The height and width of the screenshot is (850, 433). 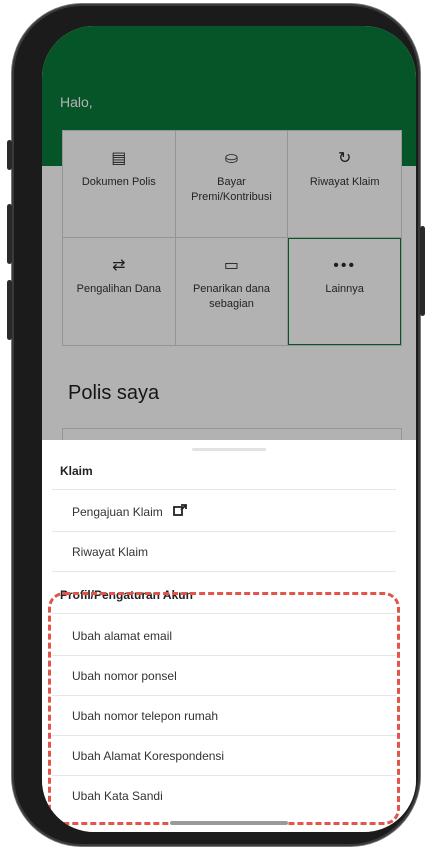 What do you see at coordinates (124, 675) in the screenshot?
I see `menu-item-label: Ubah nomor ponsel` at bounding box center [124, 675].